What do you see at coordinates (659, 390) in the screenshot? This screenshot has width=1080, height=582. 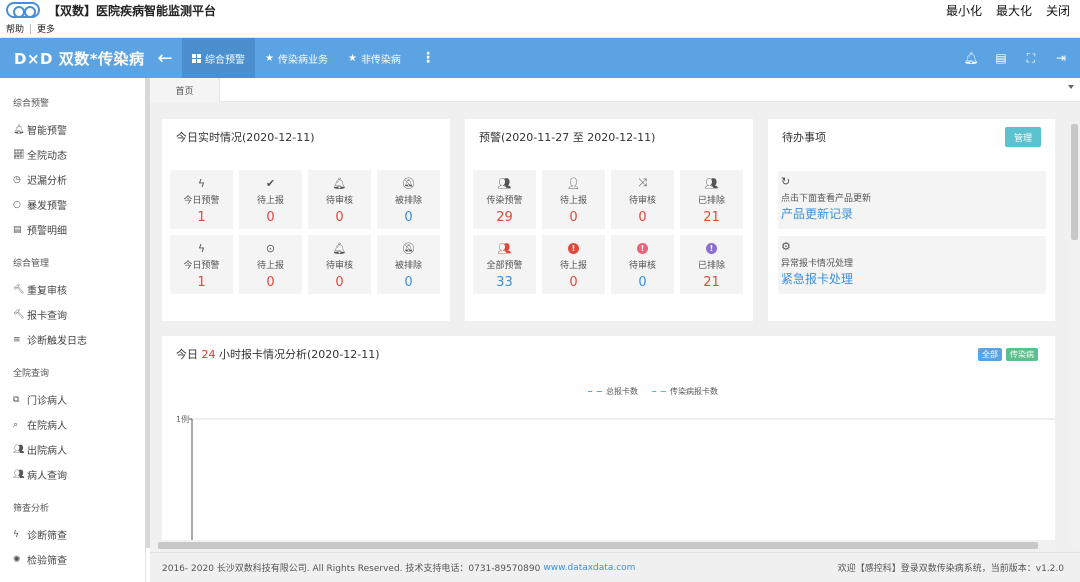 I see `legend-infectious-marker` at bounding box center [659, 390].